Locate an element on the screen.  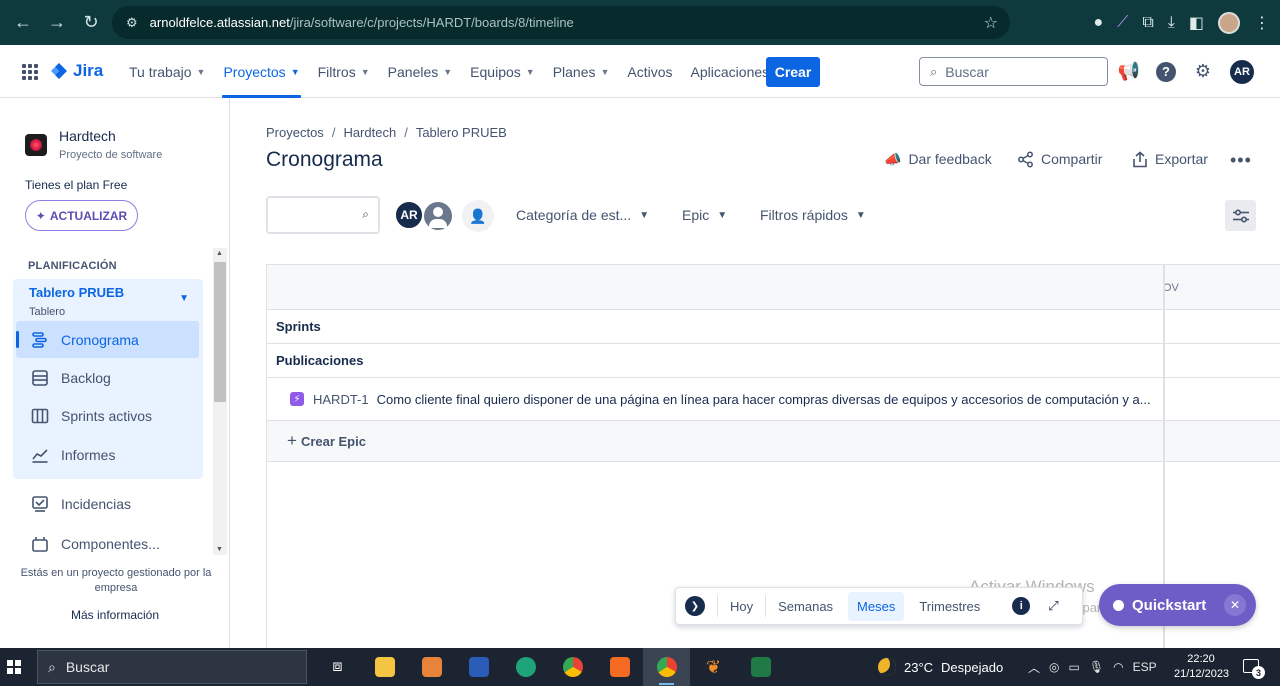
chevron-up-icon: ︿ is located at coordinates (1034, 667).